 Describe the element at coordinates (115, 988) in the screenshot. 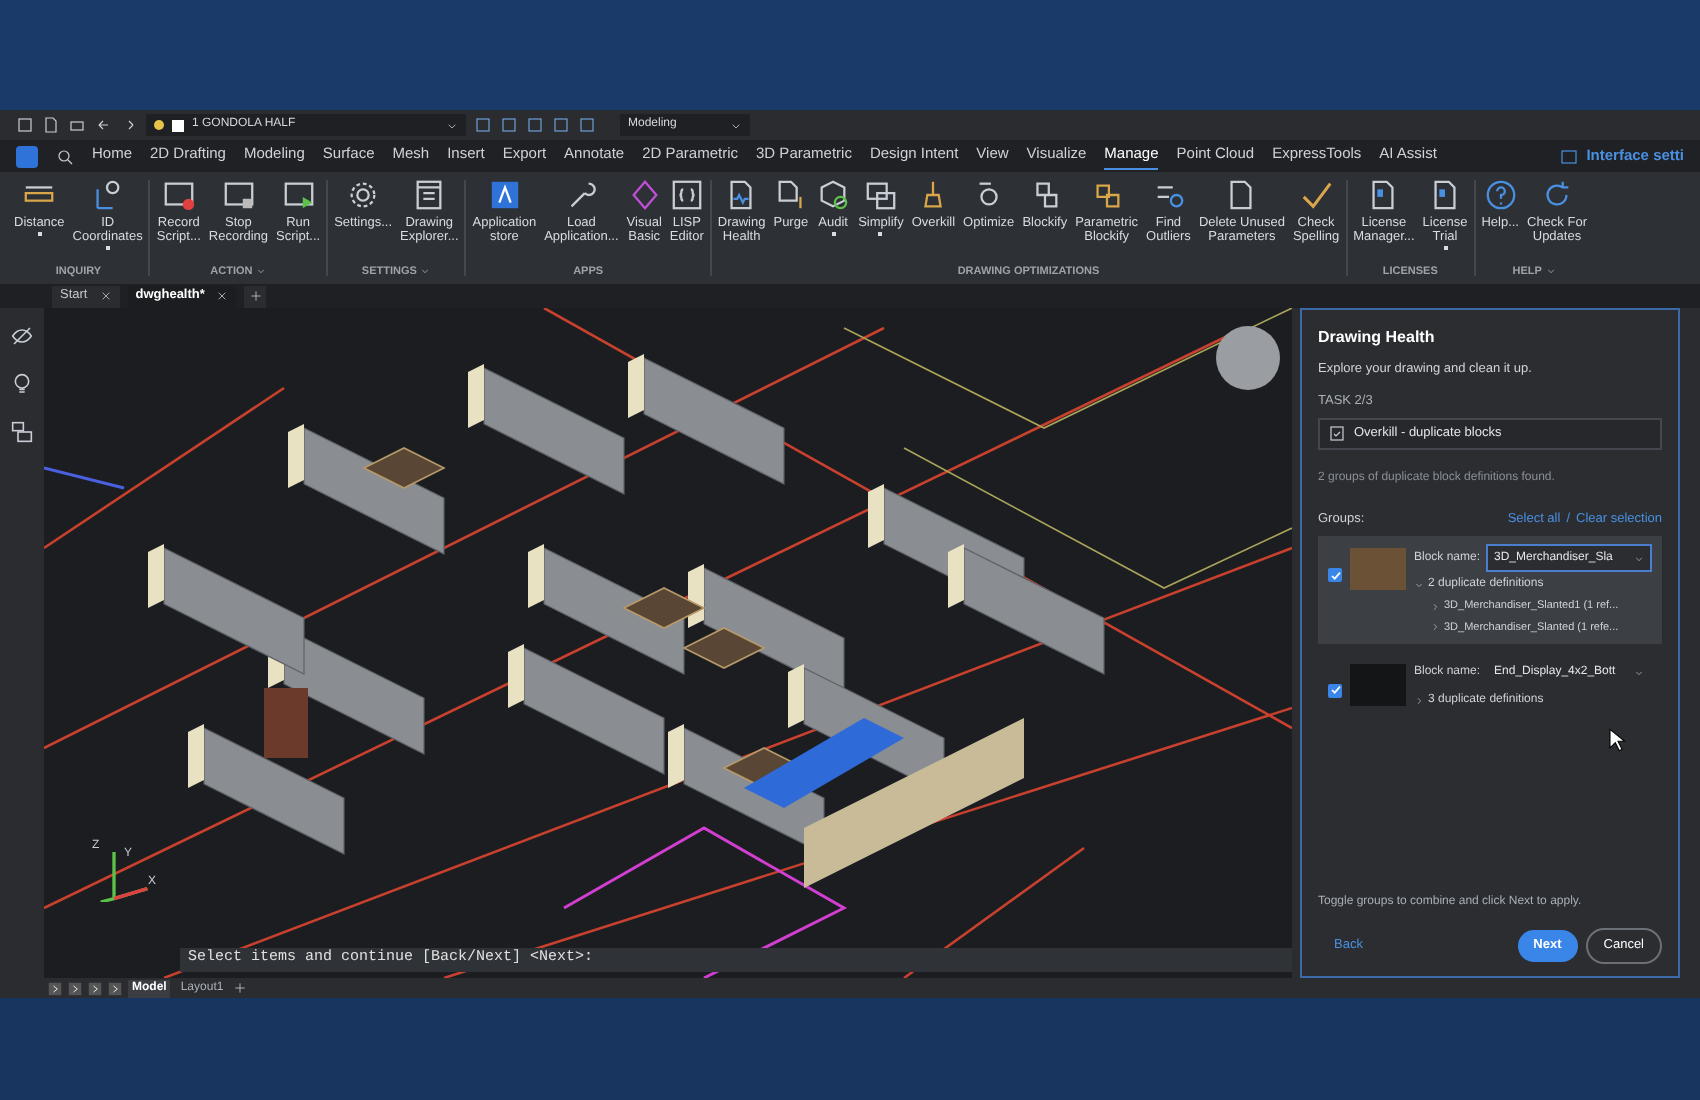

I see `last-page-icon` at that location.